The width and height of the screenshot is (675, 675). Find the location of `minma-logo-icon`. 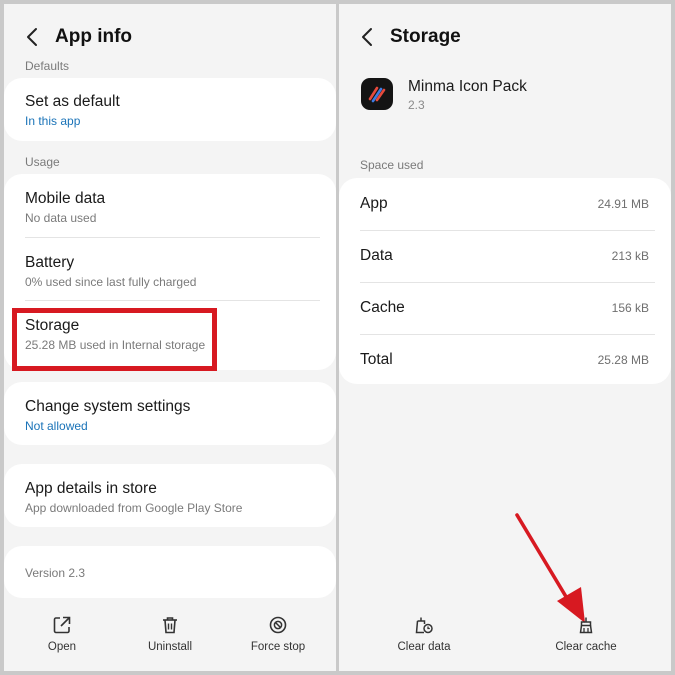

minma-logo-icon is located at coordinates (377, 94).